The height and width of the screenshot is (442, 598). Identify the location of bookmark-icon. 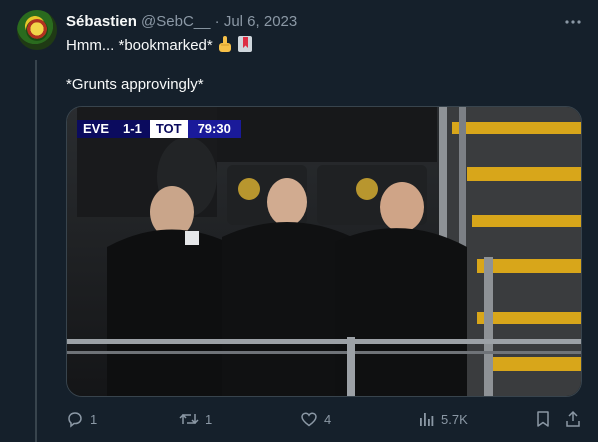
(543, 419).